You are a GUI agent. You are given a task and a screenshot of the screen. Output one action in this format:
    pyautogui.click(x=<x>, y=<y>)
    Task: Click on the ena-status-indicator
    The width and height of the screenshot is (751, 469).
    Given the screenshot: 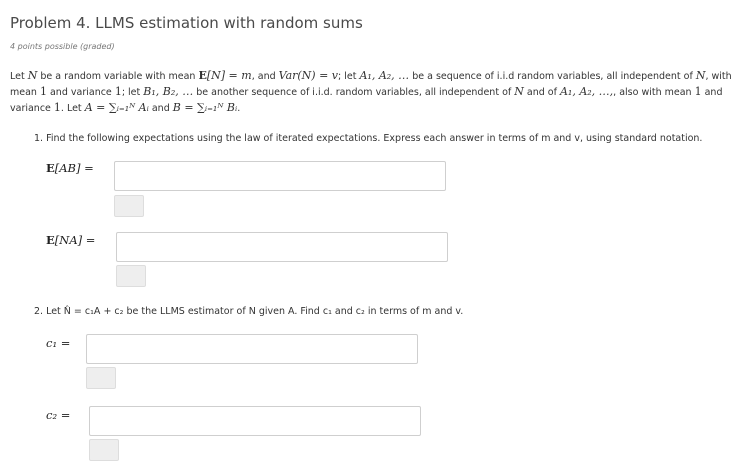 What is the action you would take?
    pyautogui.click(x=131, y=276)
    